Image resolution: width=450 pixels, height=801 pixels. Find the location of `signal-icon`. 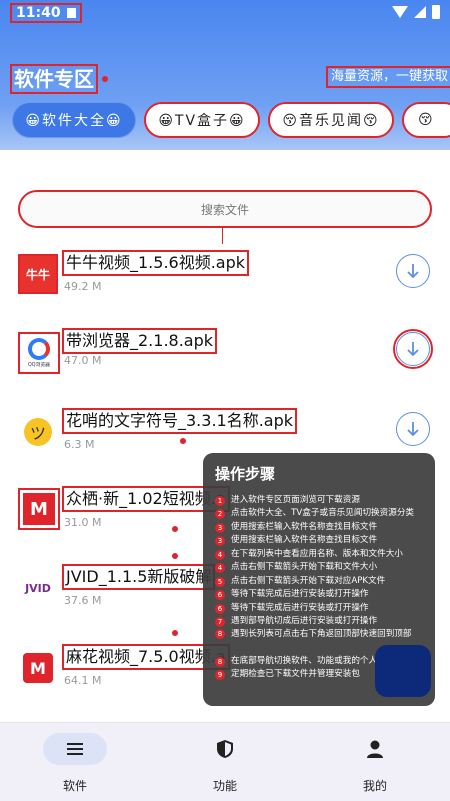

signal-icon is located at coordinates (420, 12).